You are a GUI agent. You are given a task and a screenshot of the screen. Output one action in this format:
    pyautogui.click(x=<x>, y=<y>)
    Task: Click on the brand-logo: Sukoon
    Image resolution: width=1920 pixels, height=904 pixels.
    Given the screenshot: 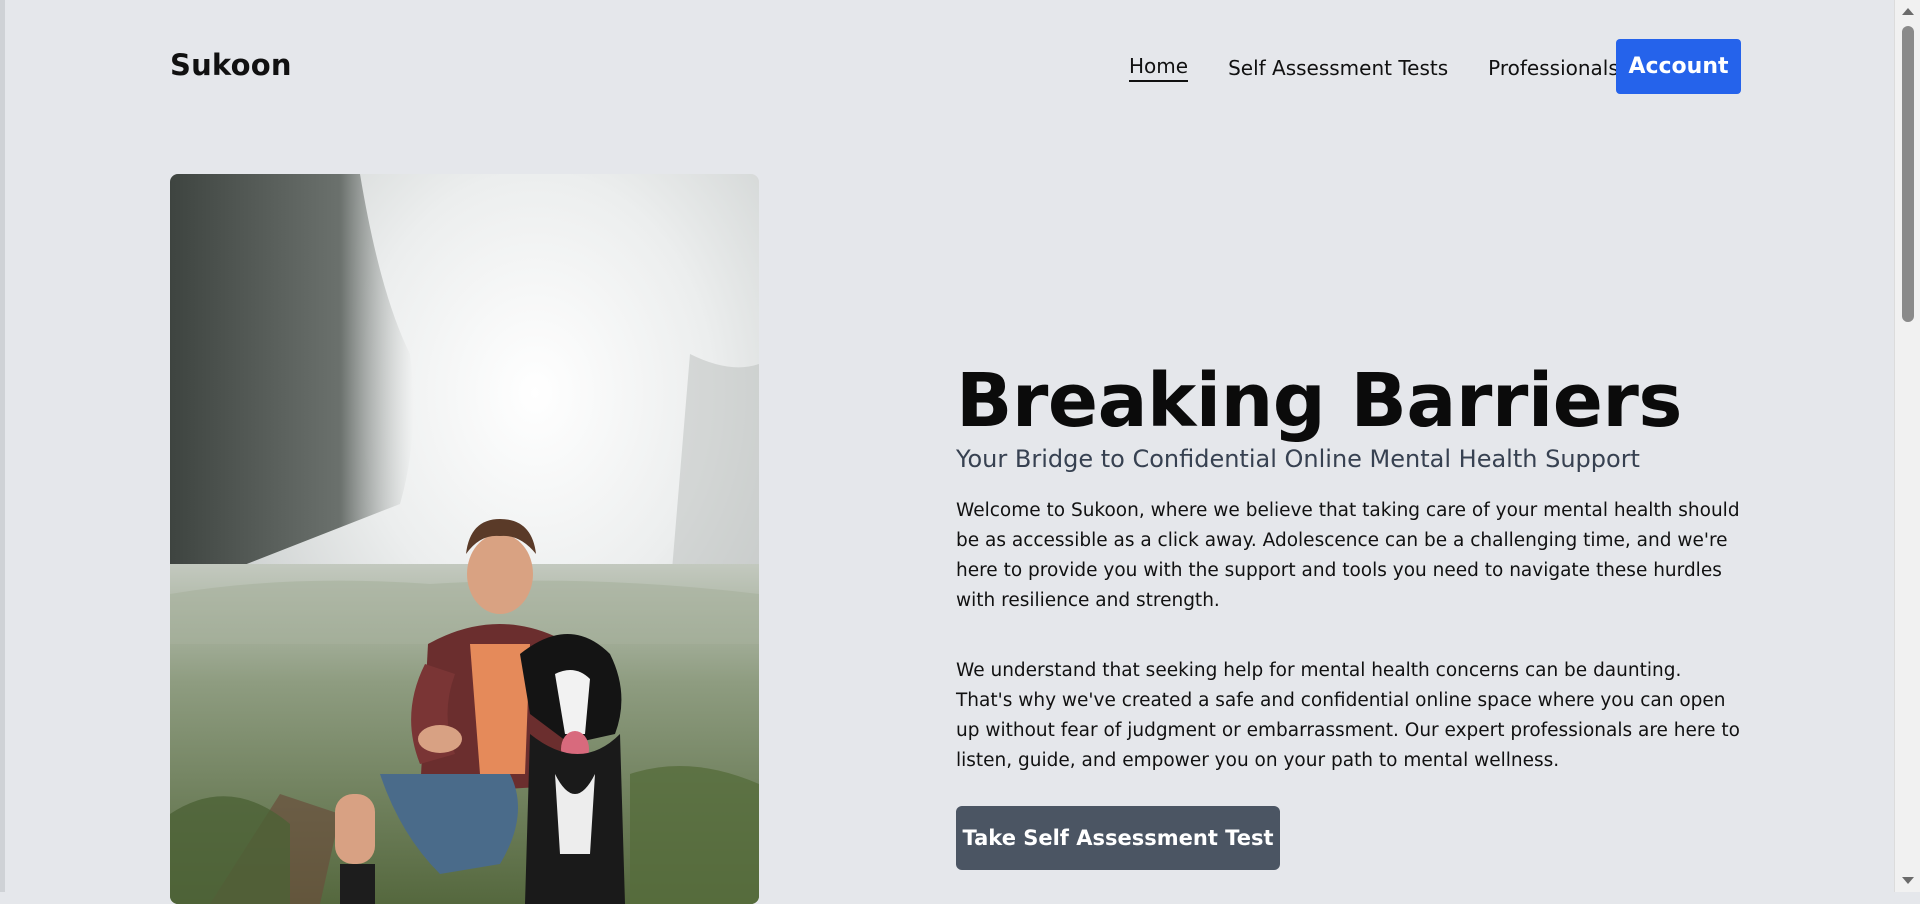 What is the action you would take?
    pyautogui.click(x=231, y=65)
    